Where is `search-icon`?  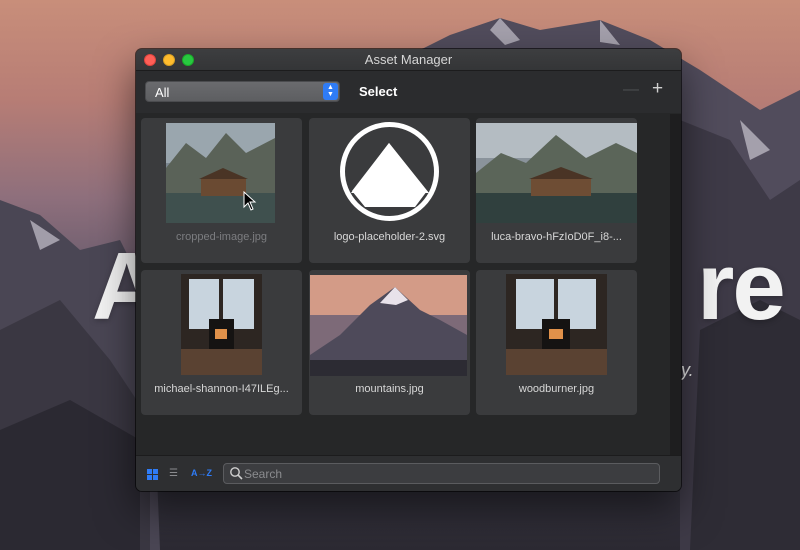 search-icon is located at coordinates (236, 473).